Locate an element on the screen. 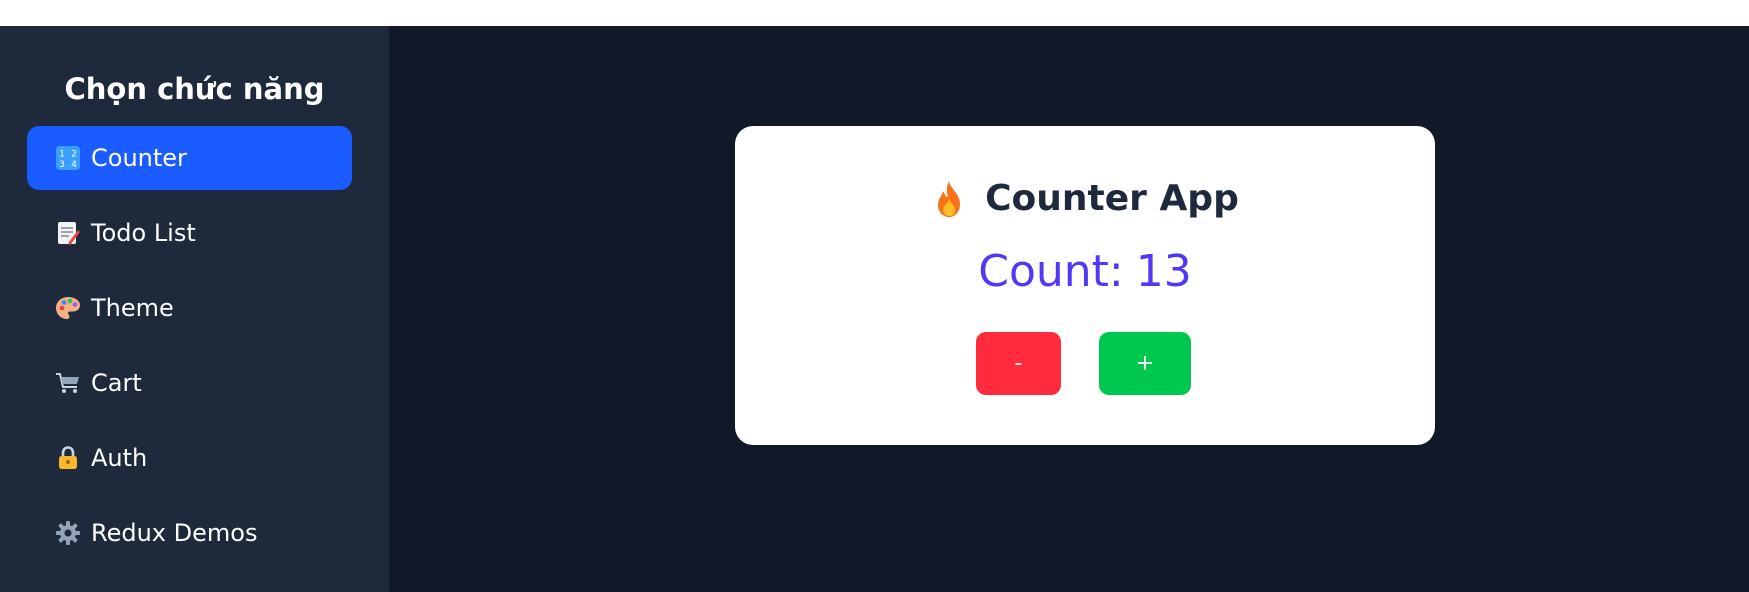 The image size is (1749, 592). sidebar-item-counter: 1 2 3 4 Counter is located at coordinates (189, 158).